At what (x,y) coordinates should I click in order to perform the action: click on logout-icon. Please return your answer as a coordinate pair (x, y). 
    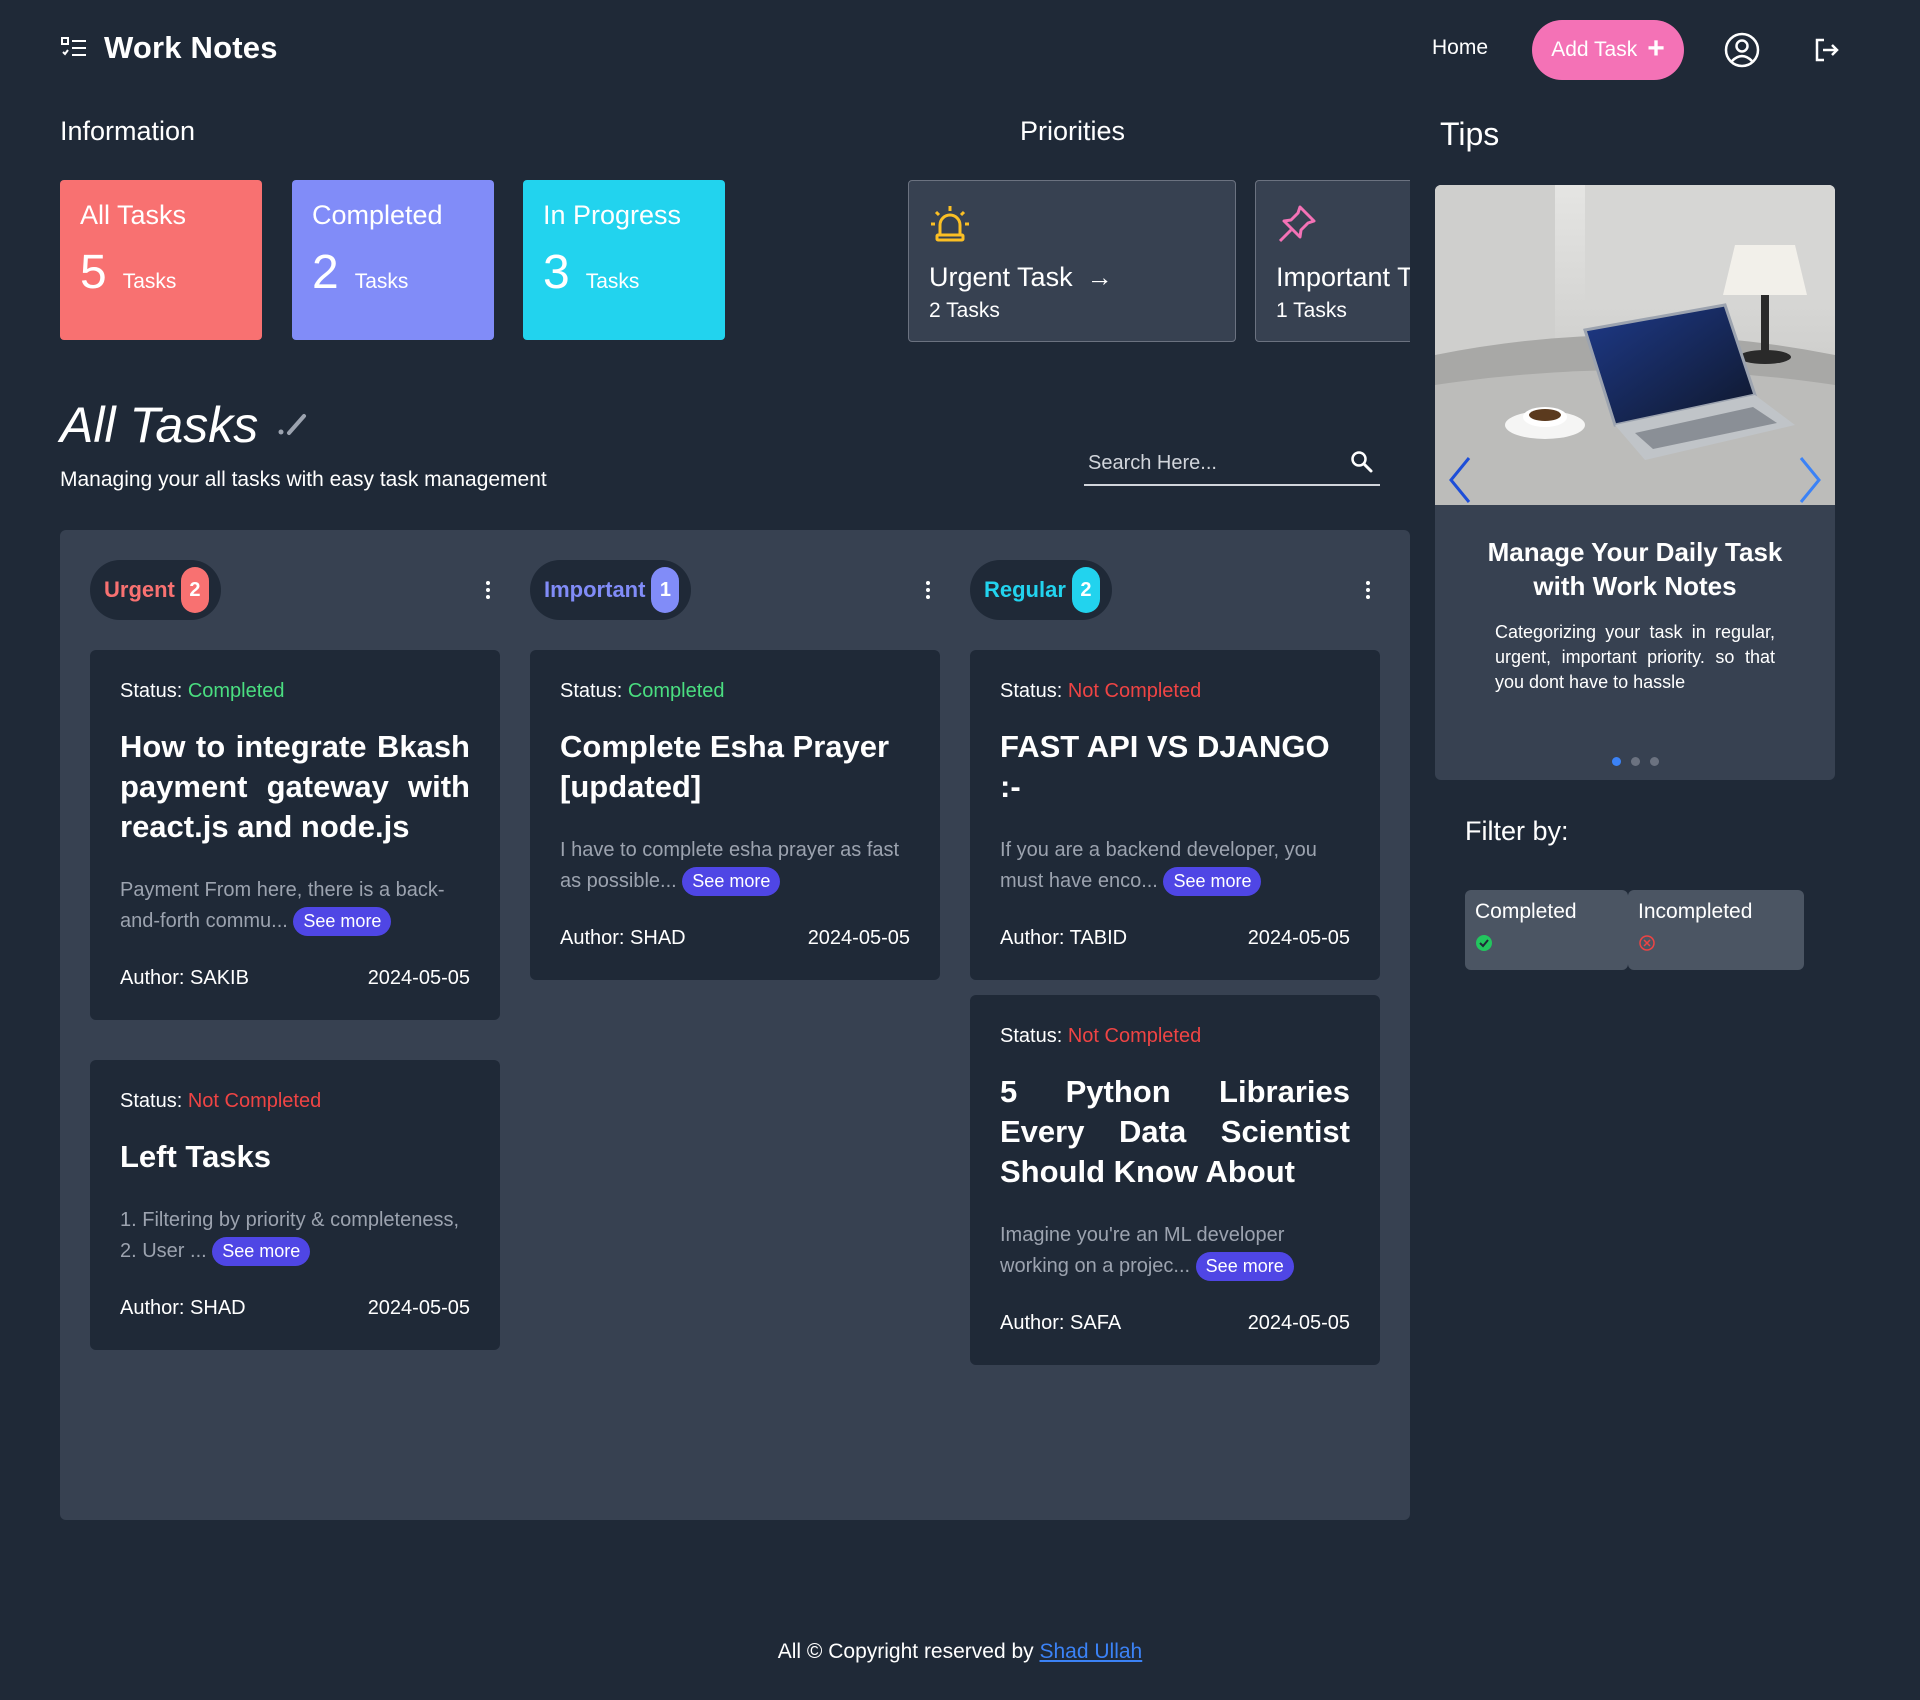
    Looking at the image, I should click on (1826, 50).